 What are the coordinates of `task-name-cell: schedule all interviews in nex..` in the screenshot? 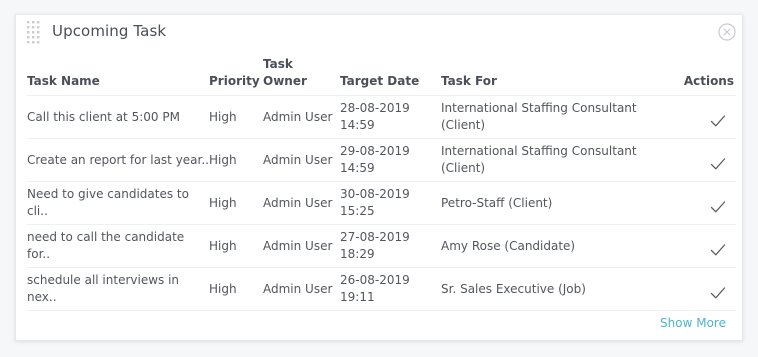 It's located at (118, 289).